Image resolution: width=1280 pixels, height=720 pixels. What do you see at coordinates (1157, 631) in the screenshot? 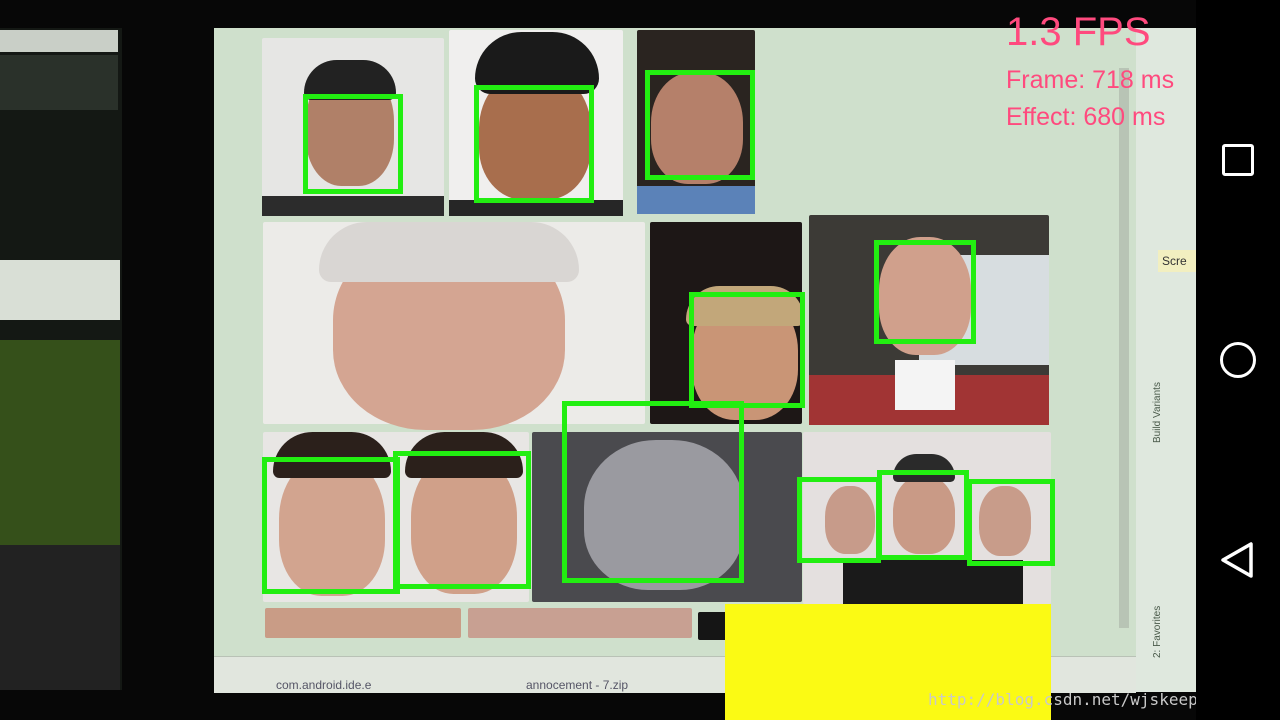
I see `ide-side-label: 2: Favorites` at bounding box center [1157, 631].